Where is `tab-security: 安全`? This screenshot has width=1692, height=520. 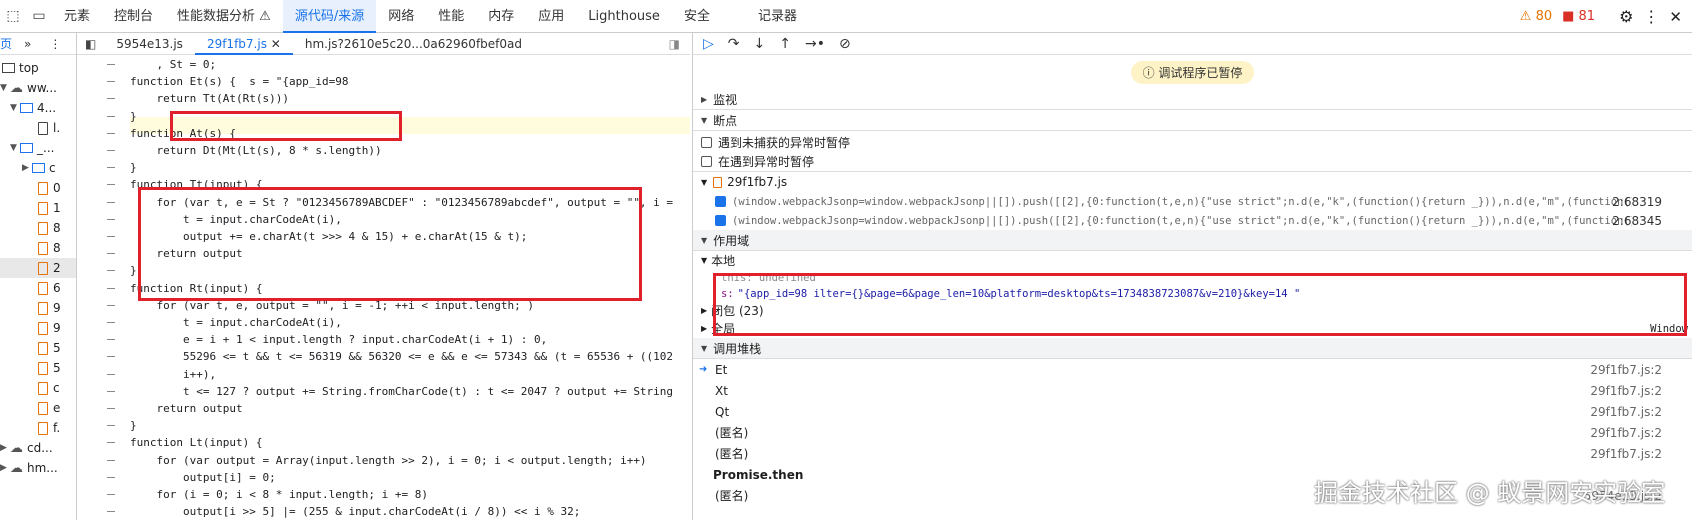 tab-security: 安全 is located at coordinates (697, 16).